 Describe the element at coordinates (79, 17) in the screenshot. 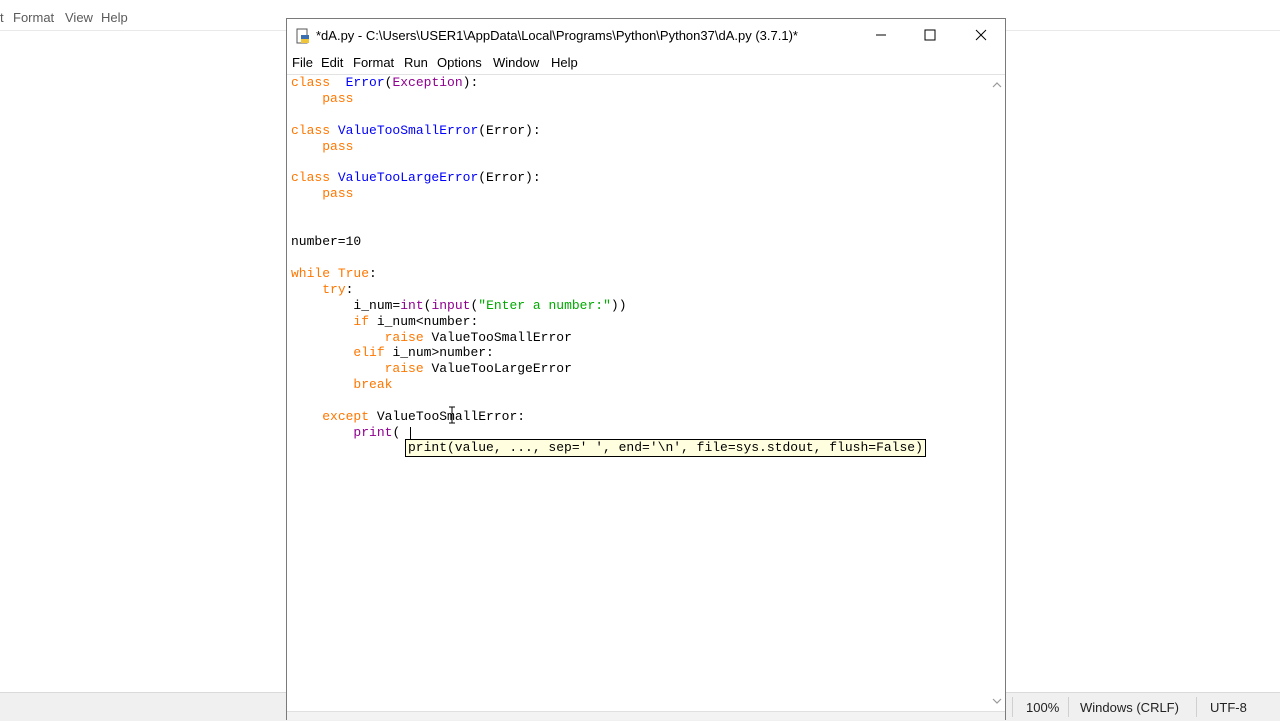

I see `bg-menu-item-view: View` at that location.